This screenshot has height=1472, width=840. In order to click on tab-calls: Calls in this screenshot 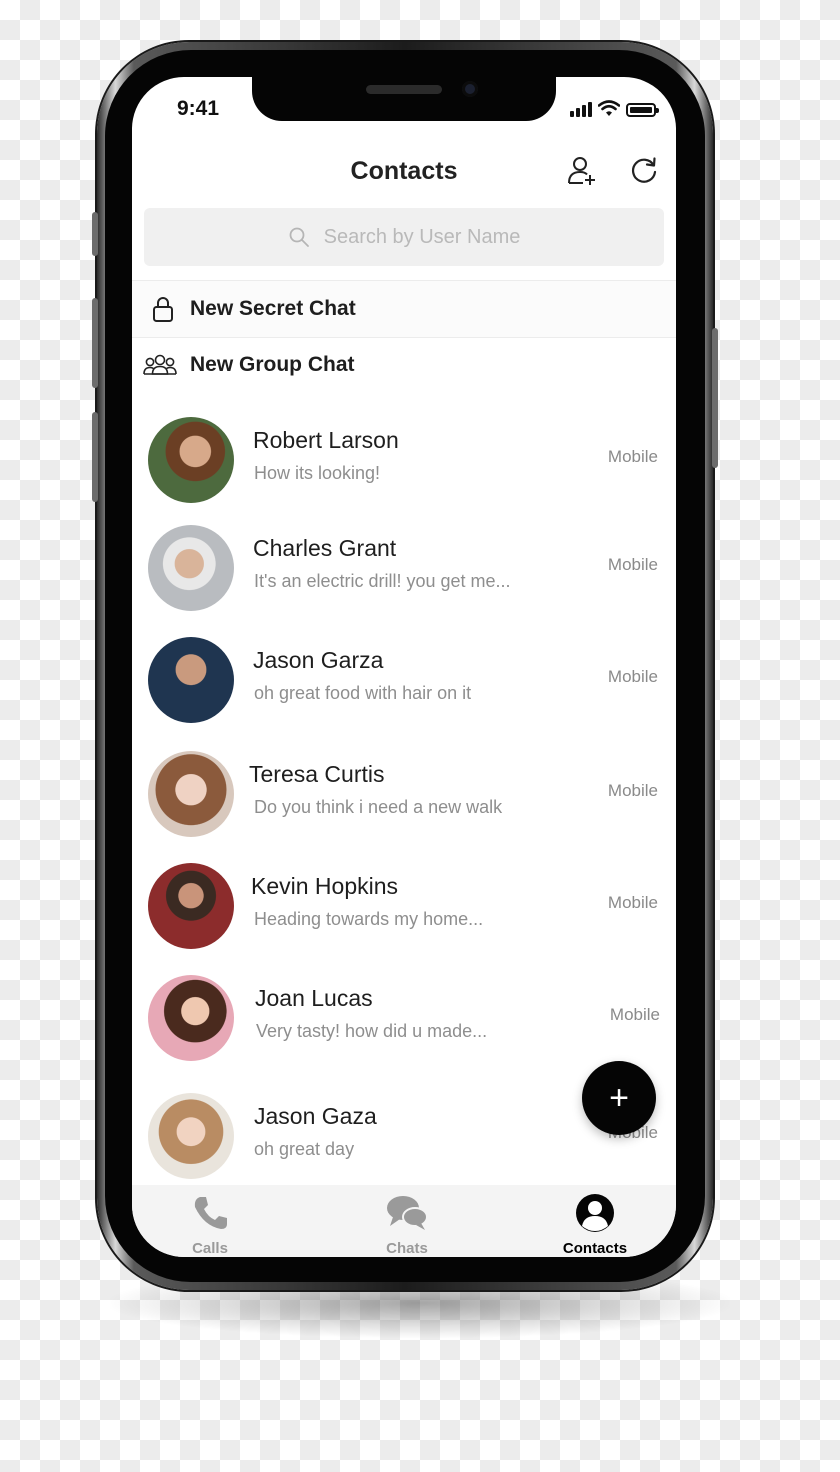, I will do `click(210, 1225)`.